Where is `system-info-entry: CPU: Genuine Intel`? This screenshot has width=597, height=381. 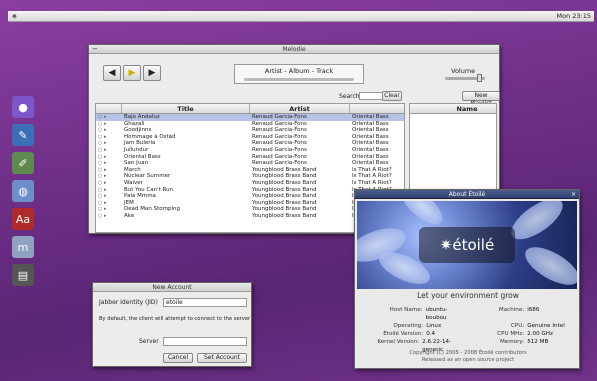
system-info-entry: CPU: Genuine Intel is located at coordinates (521, 326).